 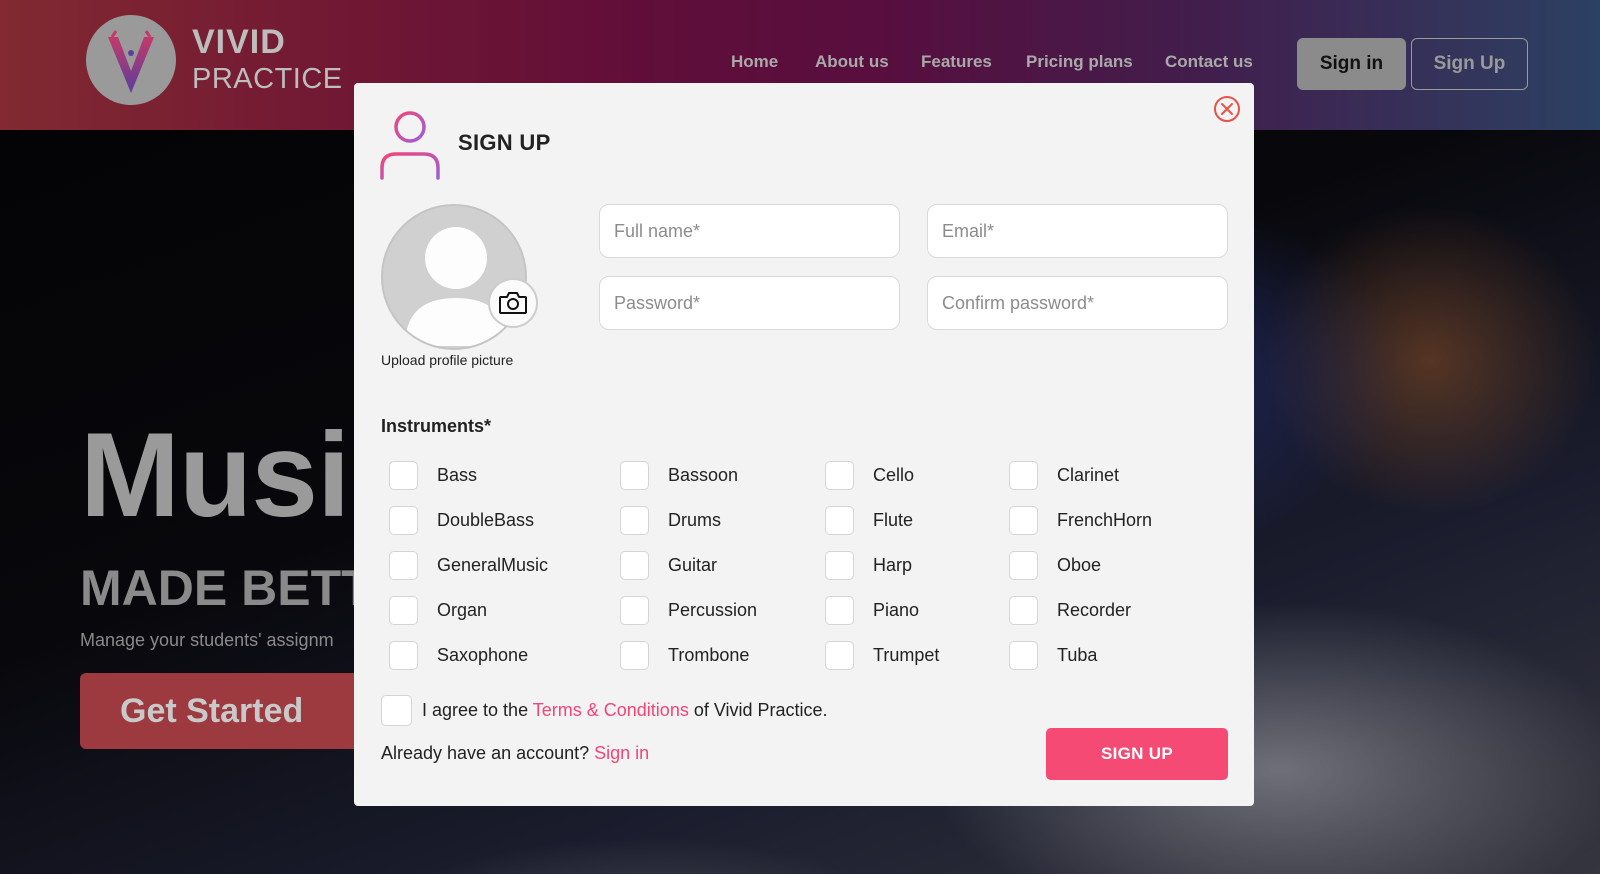 I want to click on full-name-field, so click(x=749, y=231).